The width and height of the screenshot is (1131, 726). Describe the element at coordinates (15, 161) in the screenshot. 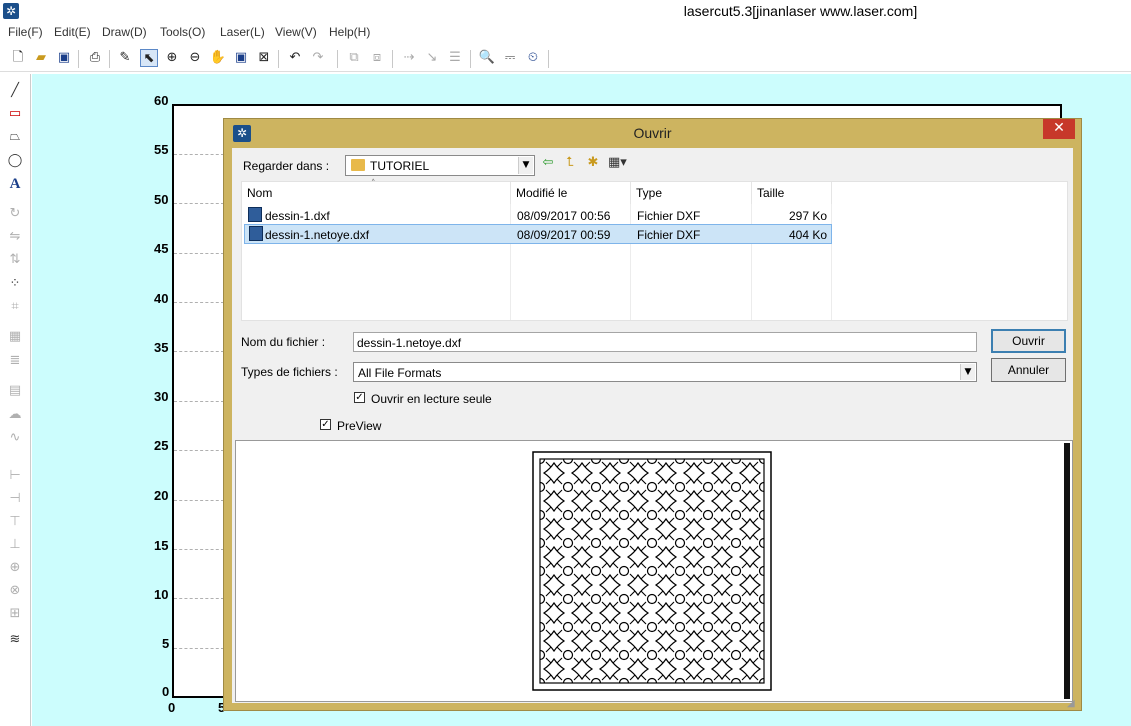

I see `ellipse-tool-icon: ◯` at that location.